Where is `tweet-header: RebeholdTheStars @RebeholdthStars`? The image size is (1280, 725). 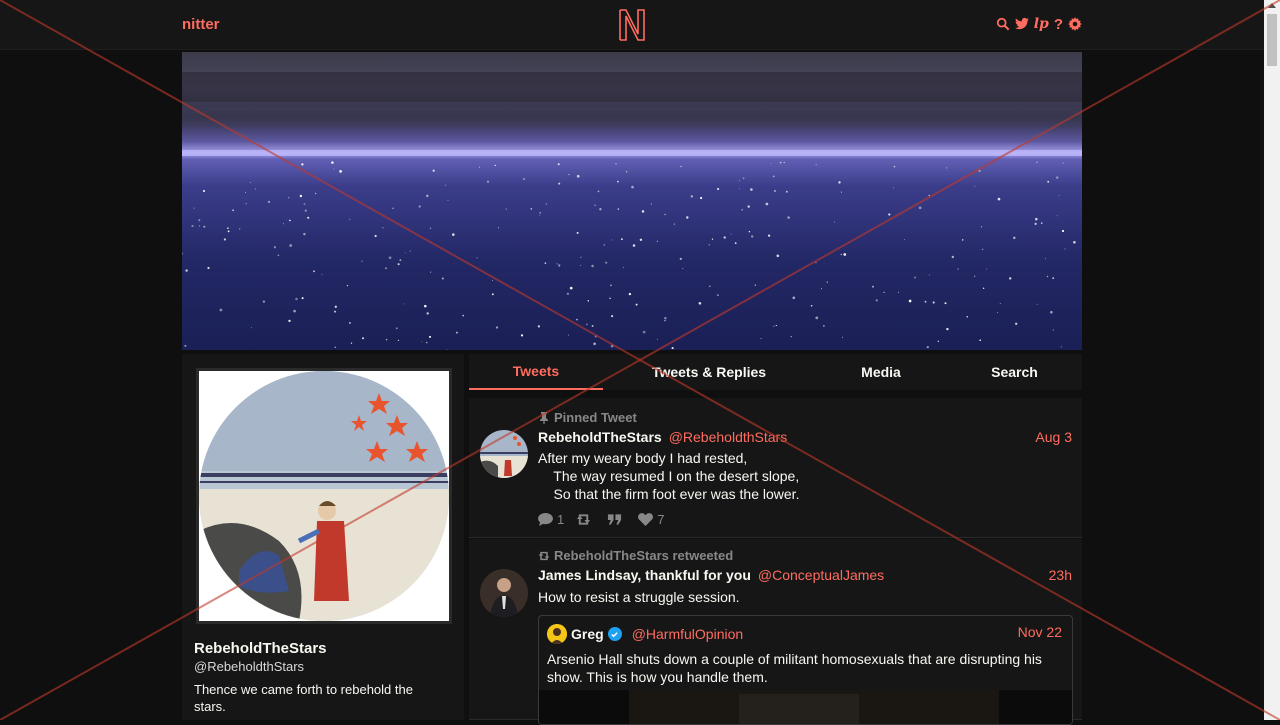
tweet-header: RebeholdTheStars @RebeholdthStars is located at coordinates (662, 437).